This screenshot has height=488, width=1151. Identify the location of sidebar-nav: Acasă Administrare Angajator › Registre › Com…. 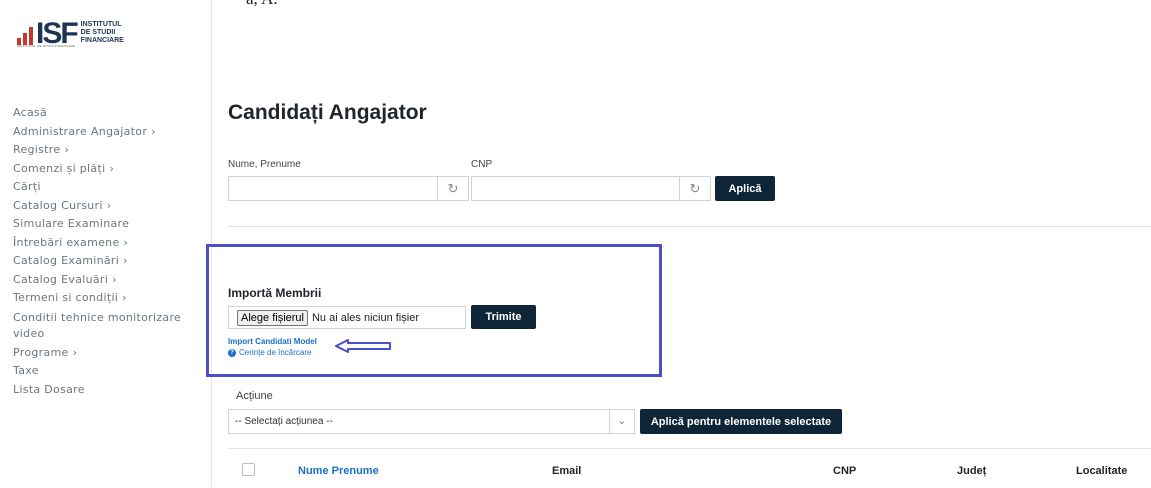
(109, 251).